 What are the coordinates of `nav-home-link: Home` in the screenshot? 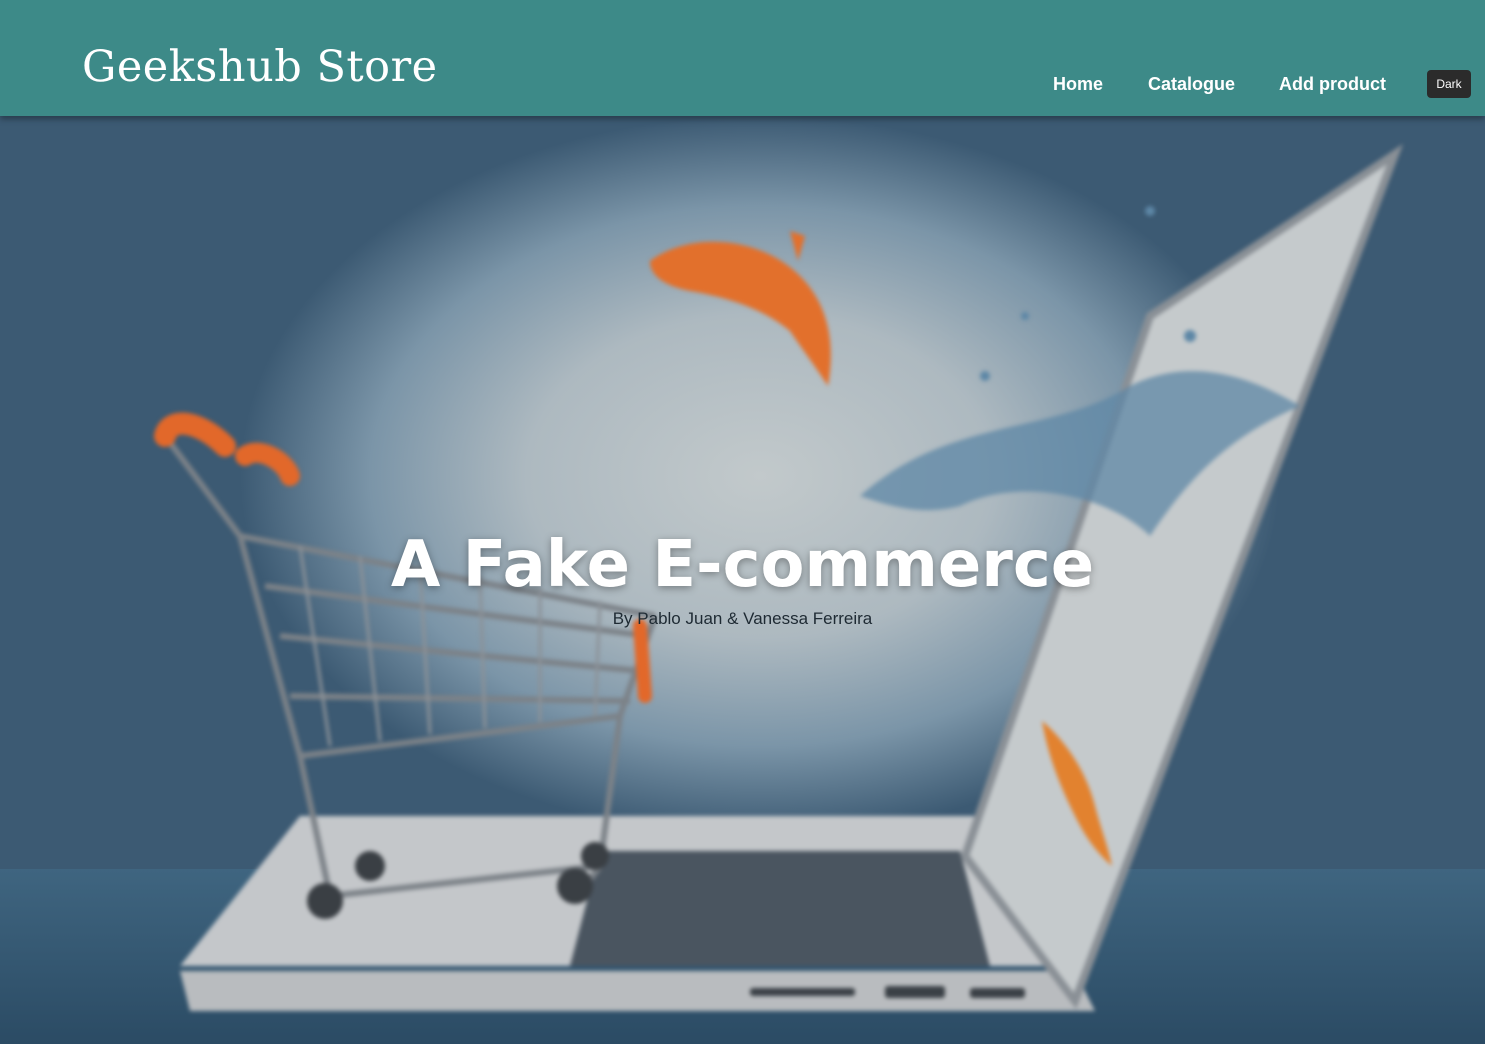 It's located at (1078, 84).